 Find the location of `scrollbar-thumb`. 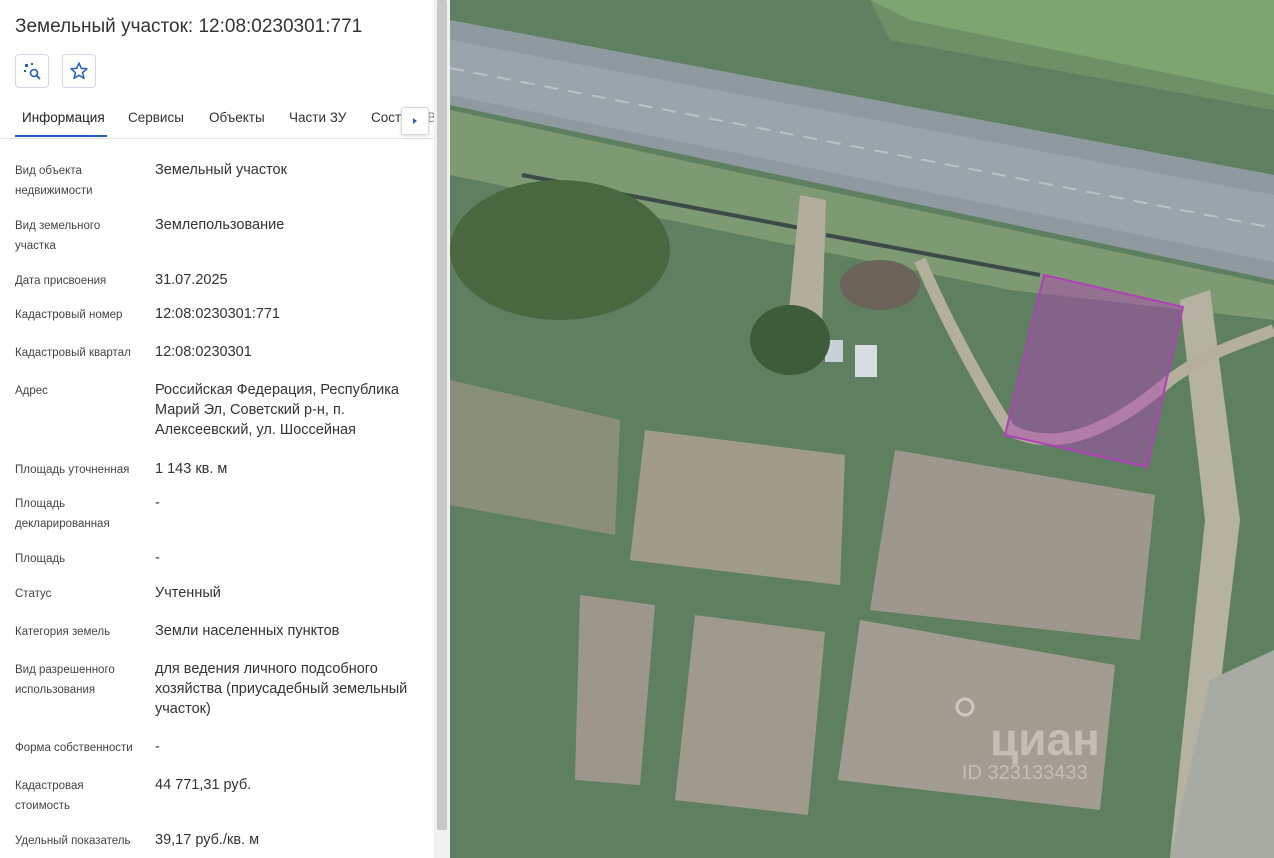

scrollbar-thumb is located at coordinates (442, 415).